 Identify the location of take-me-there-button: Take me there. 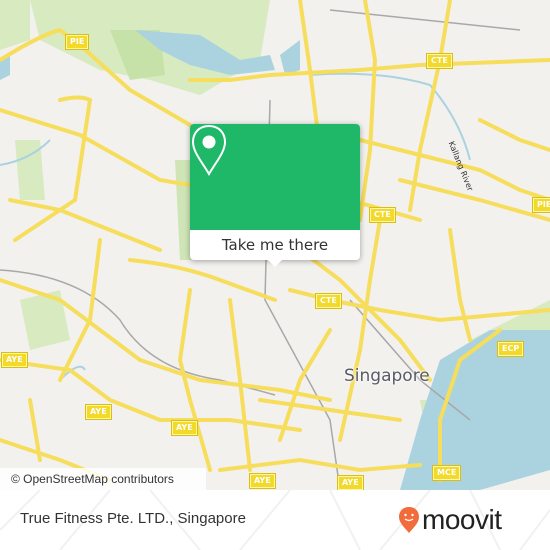
(275, 245).